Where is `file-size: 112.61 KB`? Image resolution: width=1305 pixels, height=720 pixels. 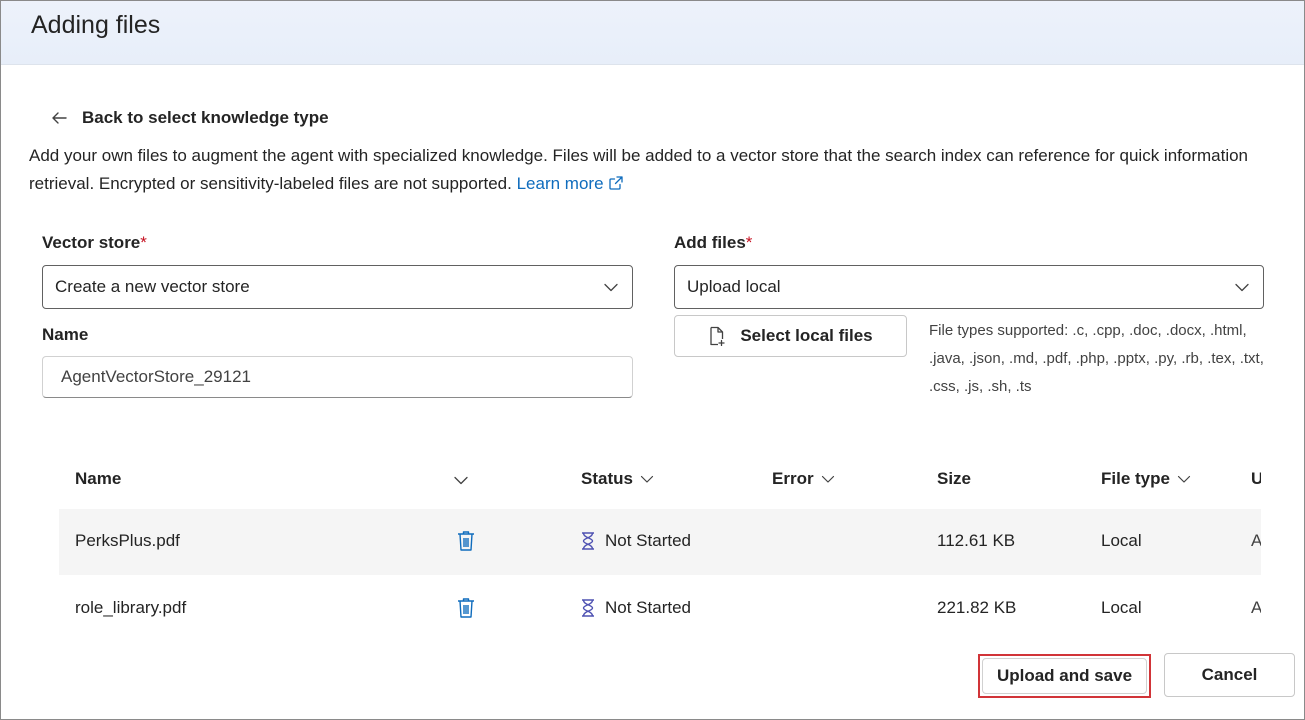 file-size: 112.61 KB is located at coordinates (976, 540).